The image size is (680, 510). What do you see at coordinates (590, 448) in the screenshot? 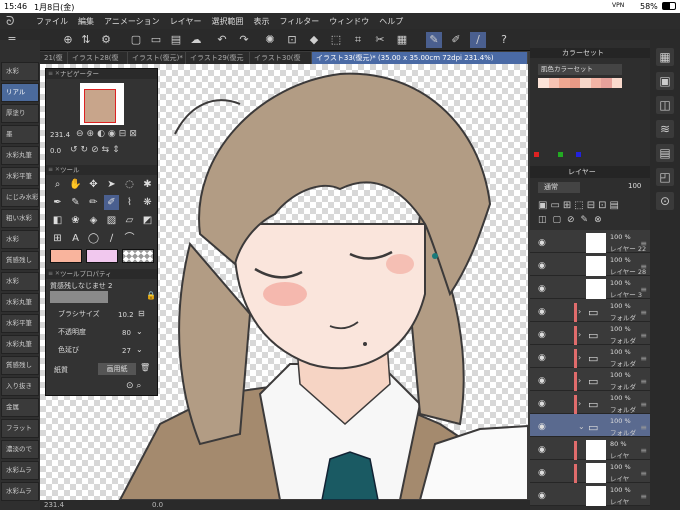
I see `layer-row: ◉ 80 % レイヤ ≡` at bounding box center [590, 448].